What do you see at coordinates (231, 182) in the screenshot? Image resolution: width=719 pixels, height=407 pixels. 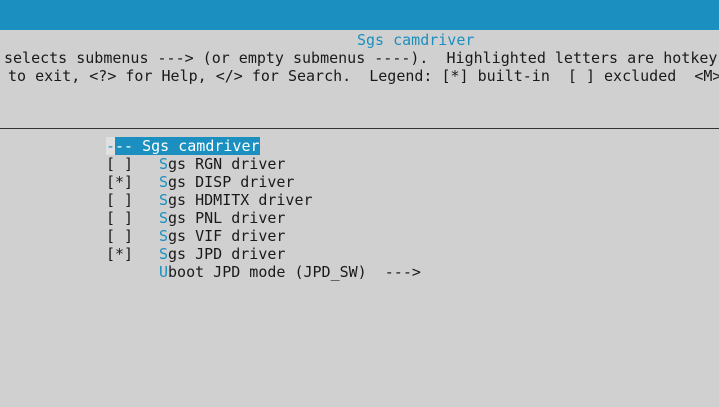 I see `menu-item-label: gs DISP driver` at bounding box center [231, 182].